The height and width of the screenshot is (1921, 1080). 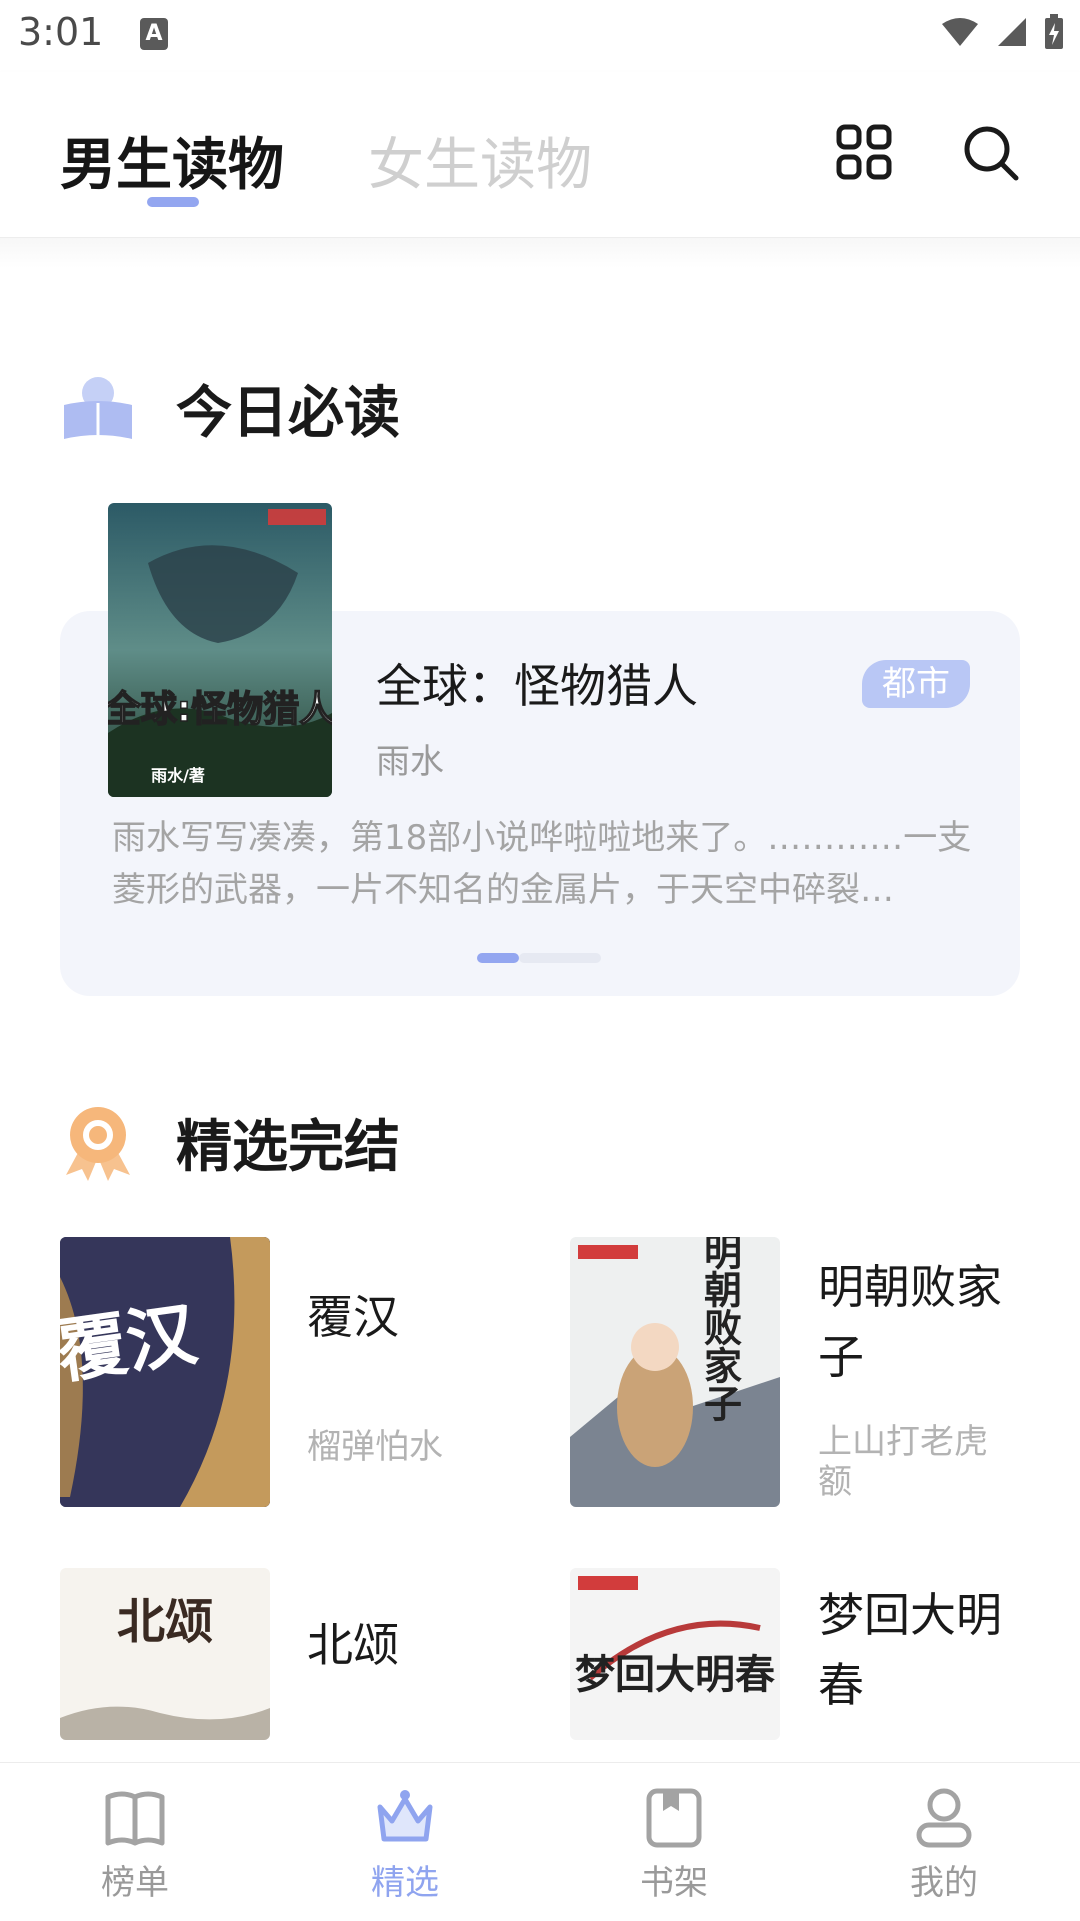 What do you see at coordinates (375, 1447) in the screenshot?
I see `book-author-fuhan: 榴弹怕水` at bounding box center [375, 1447].